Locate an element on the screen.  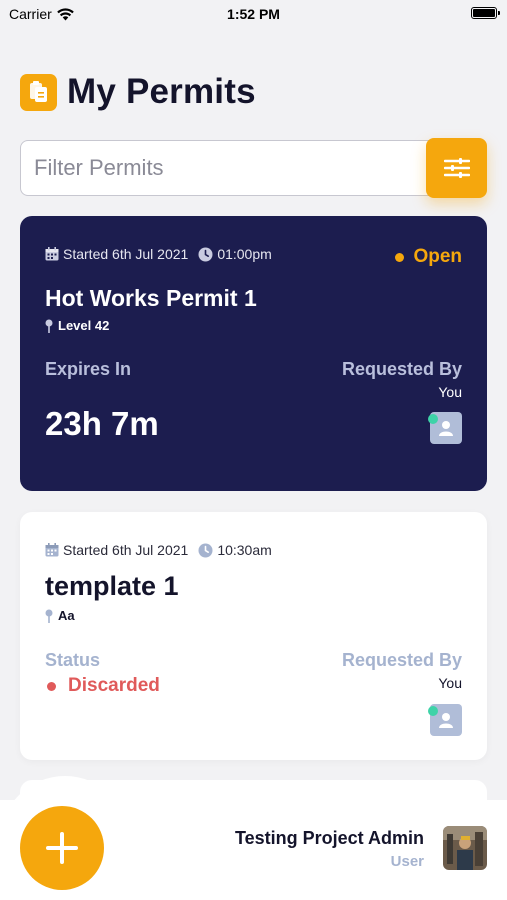
status-bar: Carrier 1:52 PM is located at coordinates (253, 14).